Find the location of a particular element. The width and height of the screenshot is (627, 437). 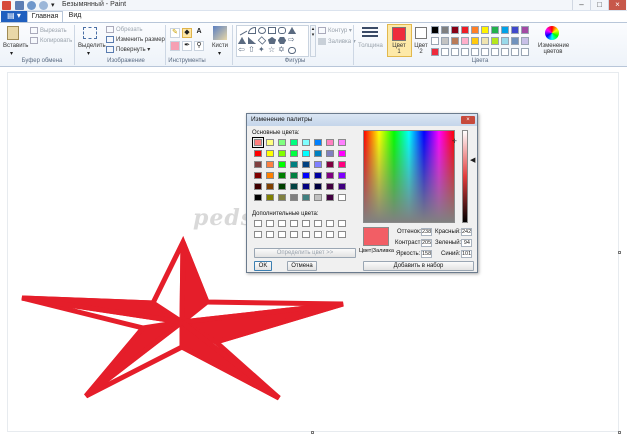

hue-label: Оттенок: is located at coordinates (409, 232).